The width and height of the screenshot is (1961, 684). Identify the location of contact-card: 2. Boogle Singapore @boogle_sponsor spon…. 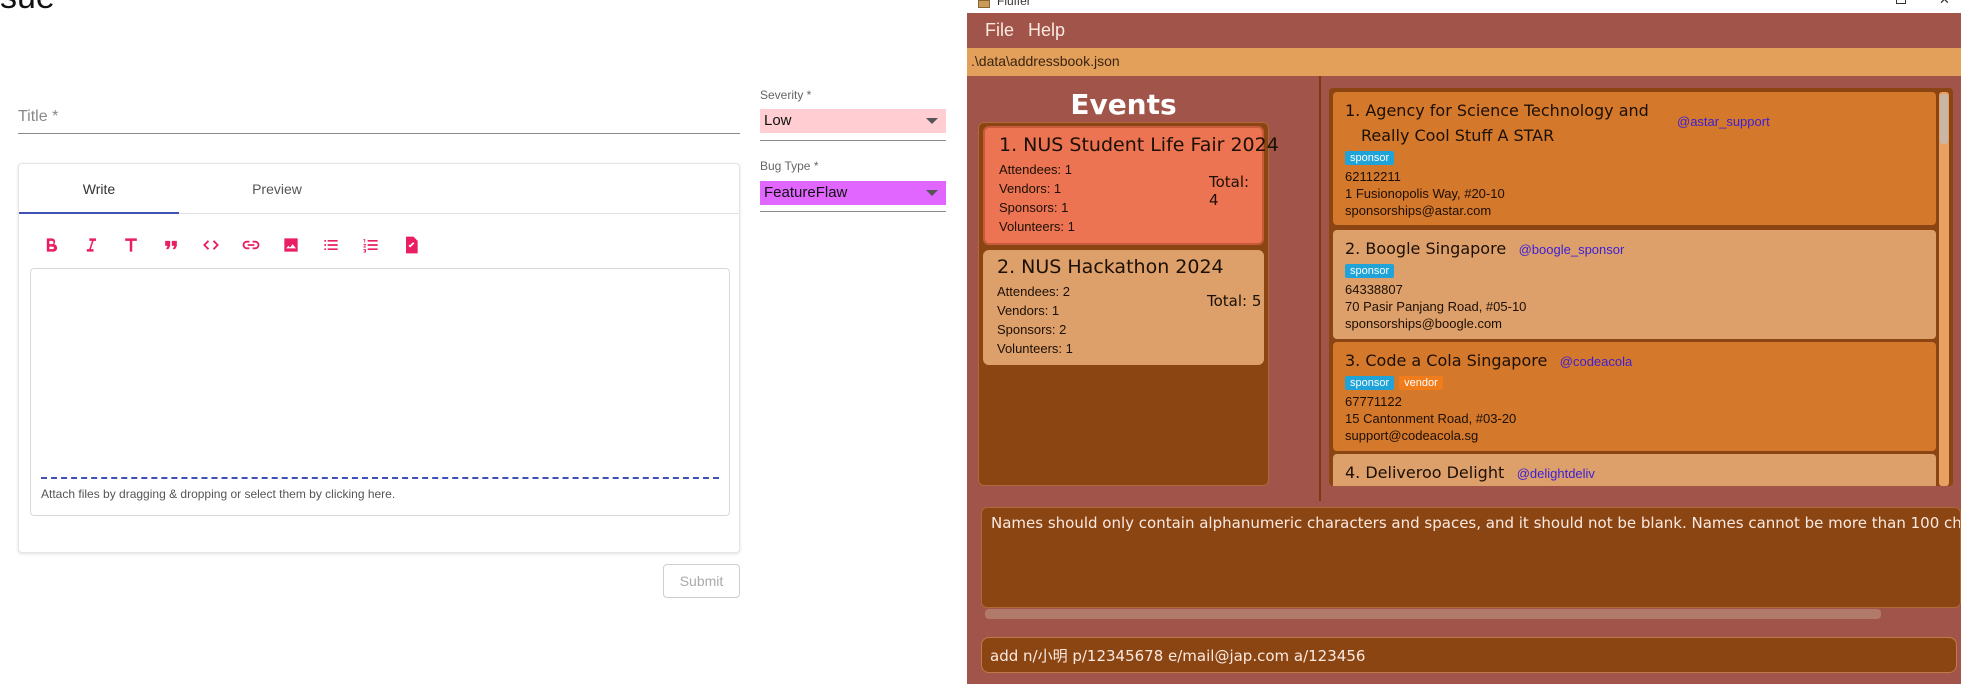
(1634, 284).